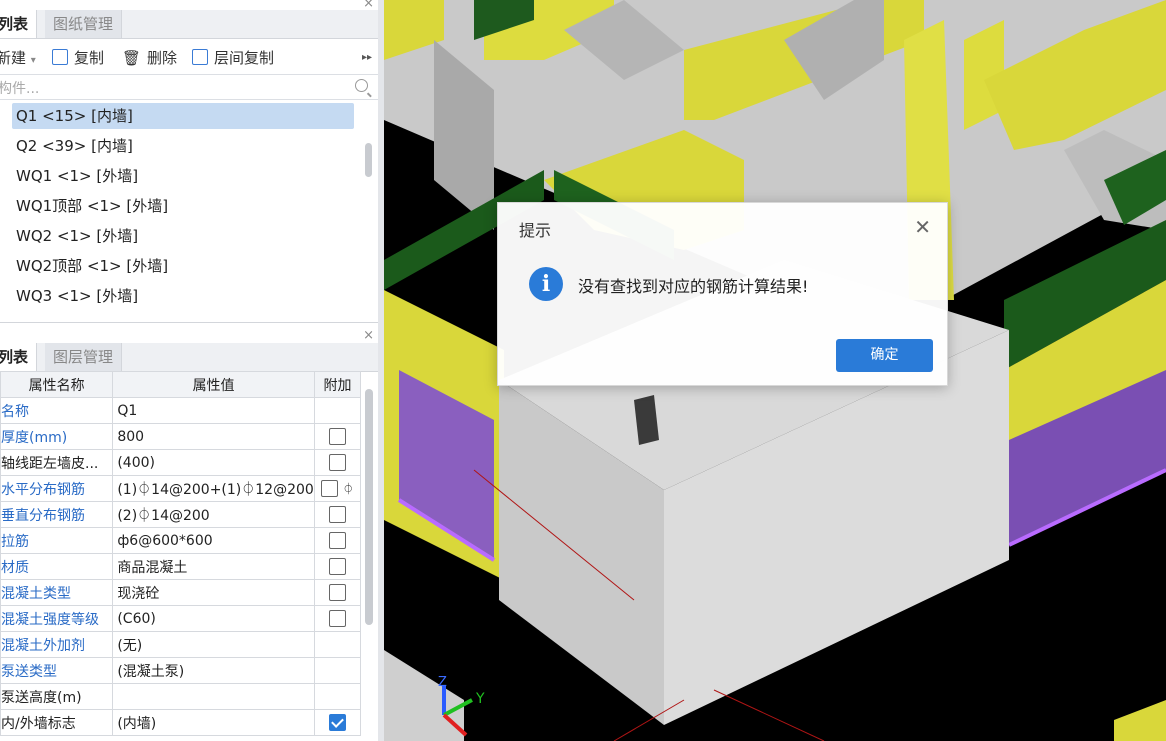  Describe the element at coordinates (189, 357) in the screenshot. I see `property-tabs: 列表 图层管理` at that location.